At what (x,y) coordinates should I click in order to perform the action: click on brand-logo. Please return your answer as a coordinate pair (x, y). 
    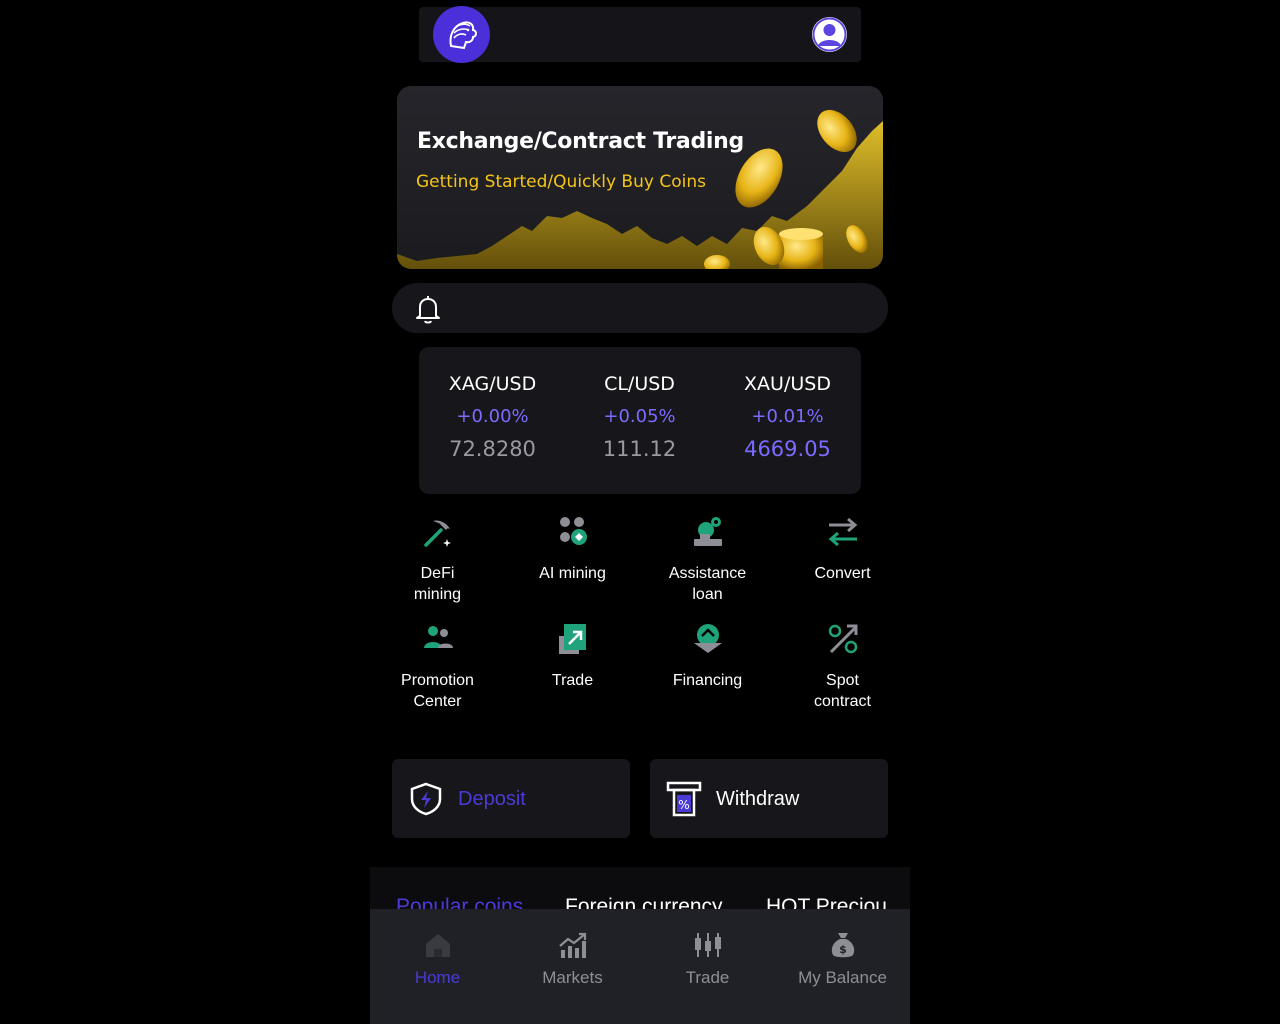
    Looking at the image, I should click on (461, 34).